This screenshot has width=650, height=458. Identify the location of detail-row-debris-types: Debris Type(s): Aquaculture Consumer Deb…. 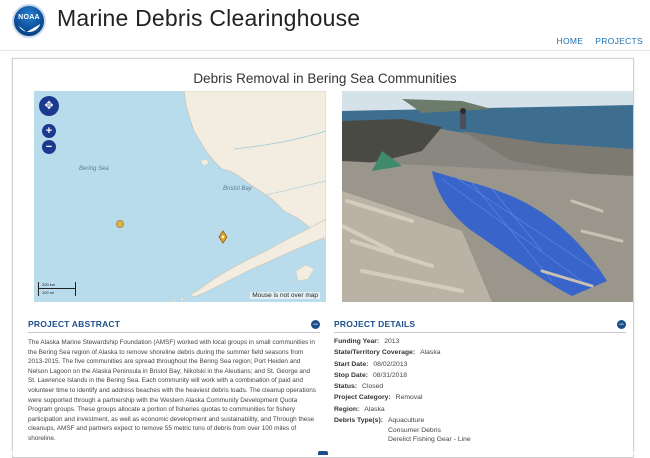
(479, 431).